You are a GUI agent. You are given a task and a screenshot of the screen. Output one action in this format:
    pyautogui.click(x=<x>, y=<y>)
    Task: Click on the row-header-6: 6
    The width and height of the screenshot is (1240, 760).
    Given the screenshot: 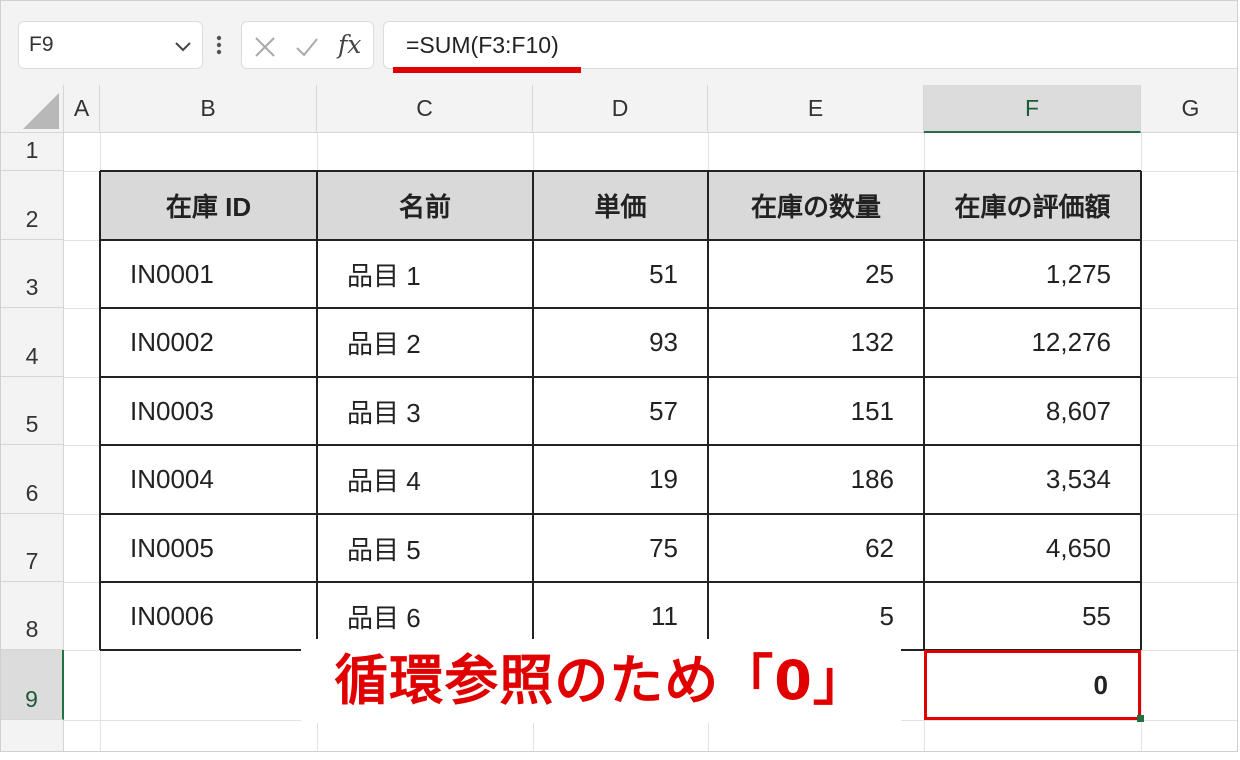 What is the action you would take?
    pyautogui.click(x=32, y=479)
    